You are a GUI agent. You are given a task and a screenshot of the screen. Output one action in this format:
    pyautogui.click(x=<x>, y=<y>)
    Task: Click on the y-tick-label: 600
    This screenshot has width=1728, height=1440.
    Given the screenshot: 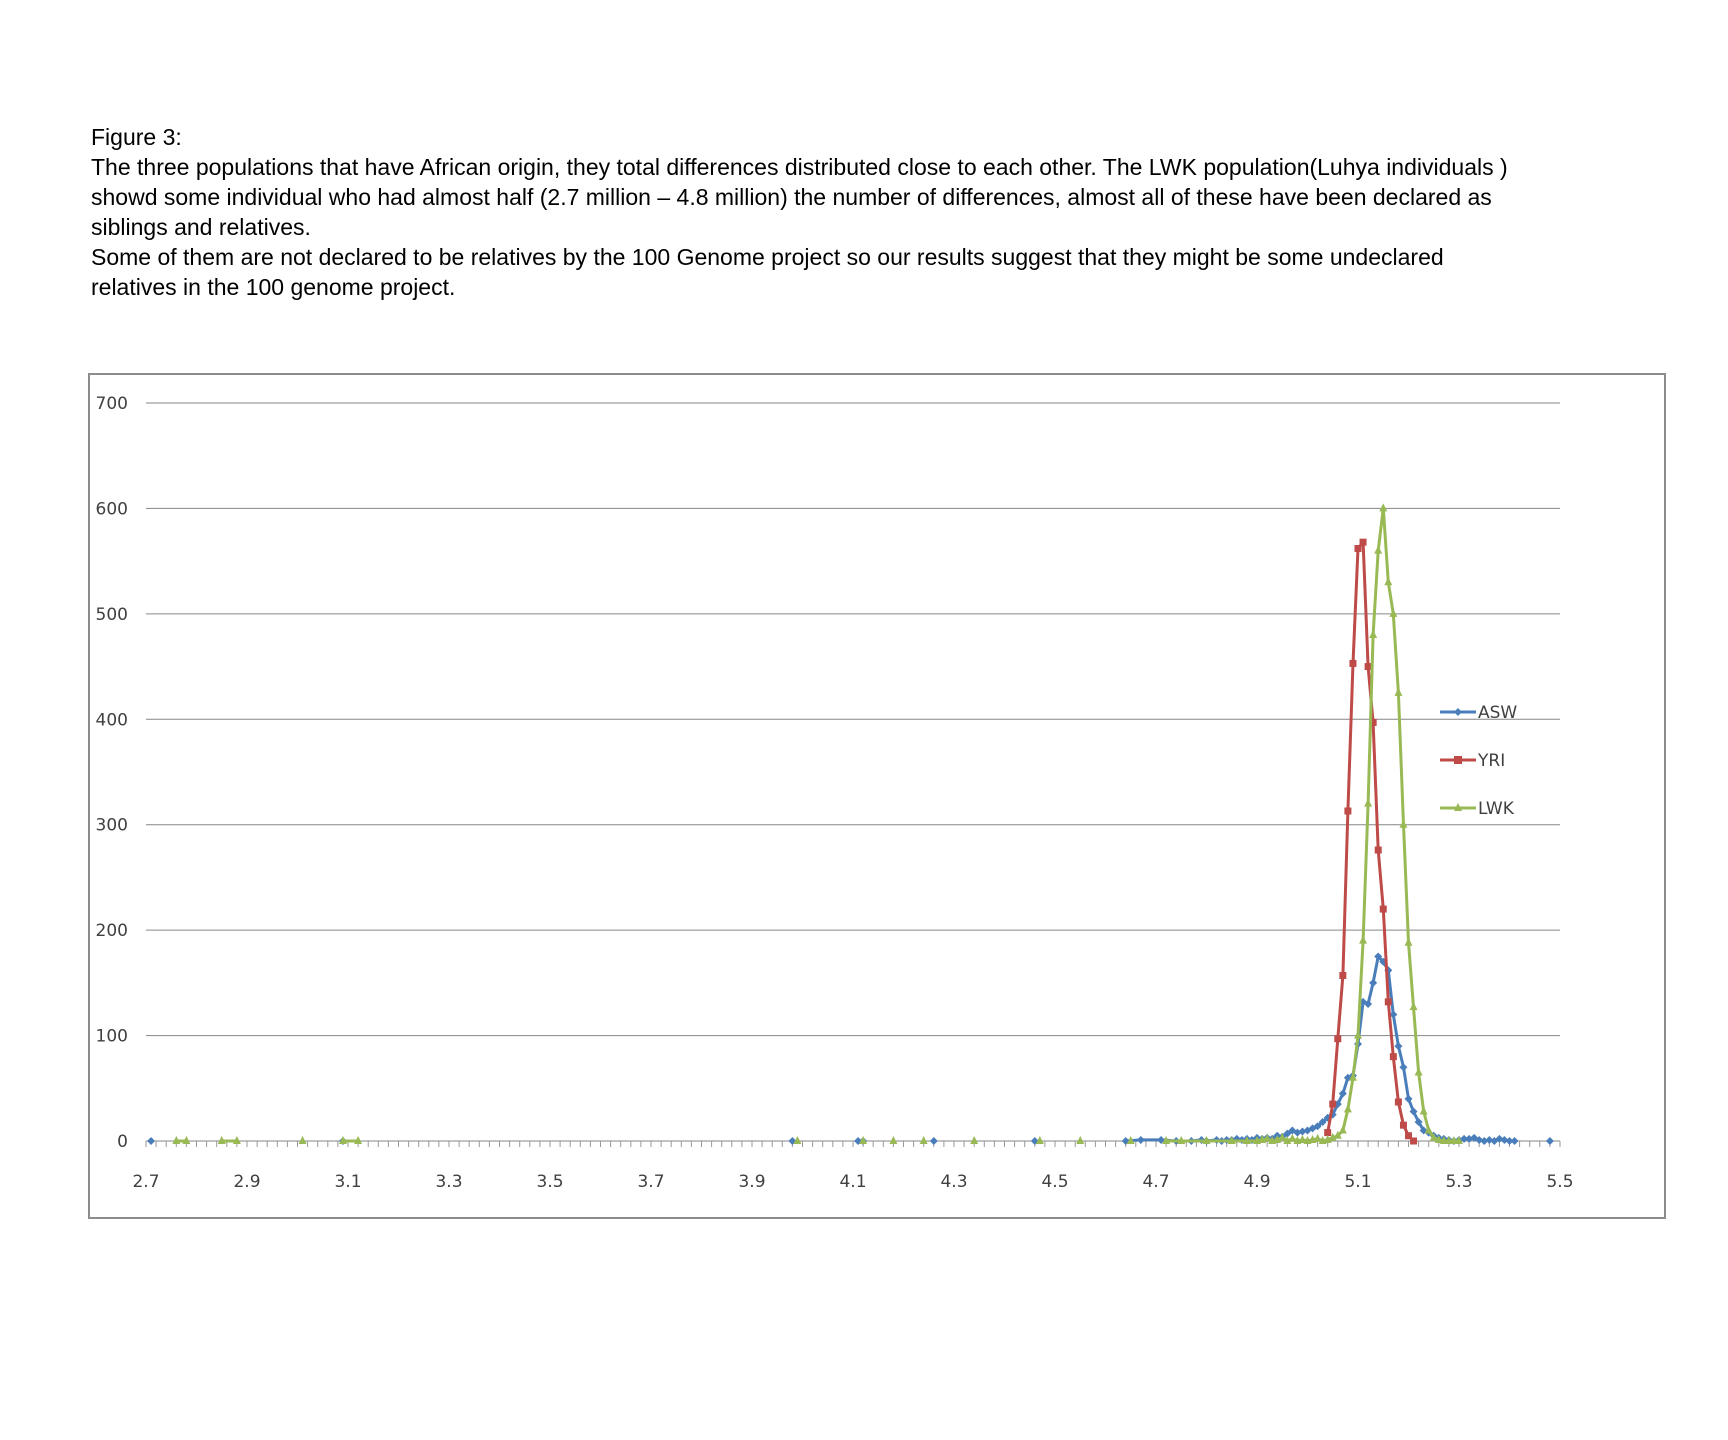 What is the action you would take?
    pyautogui.click(x=112, y=509)
    